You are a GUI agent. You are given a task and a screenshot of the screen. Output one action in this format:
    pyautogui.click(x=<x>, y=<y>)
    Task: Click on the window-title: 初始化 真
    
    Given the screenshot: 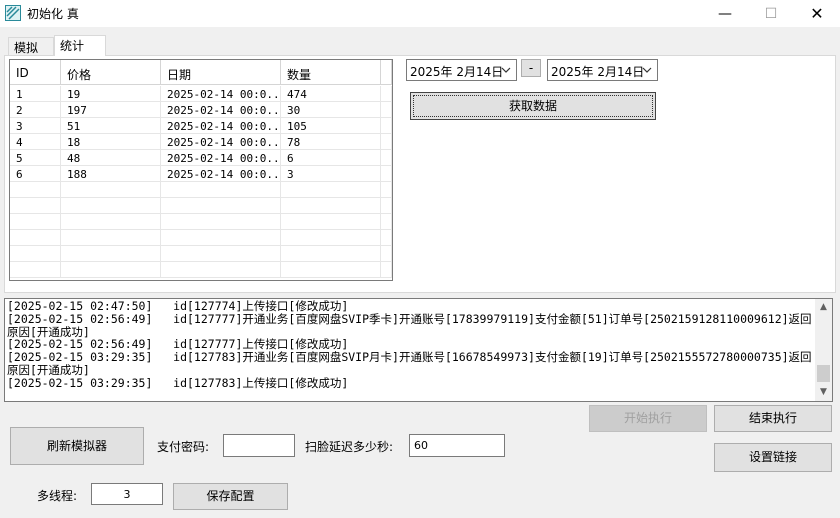 What is the action you would take?
    pyautogui.click(x=53, y=14)
    